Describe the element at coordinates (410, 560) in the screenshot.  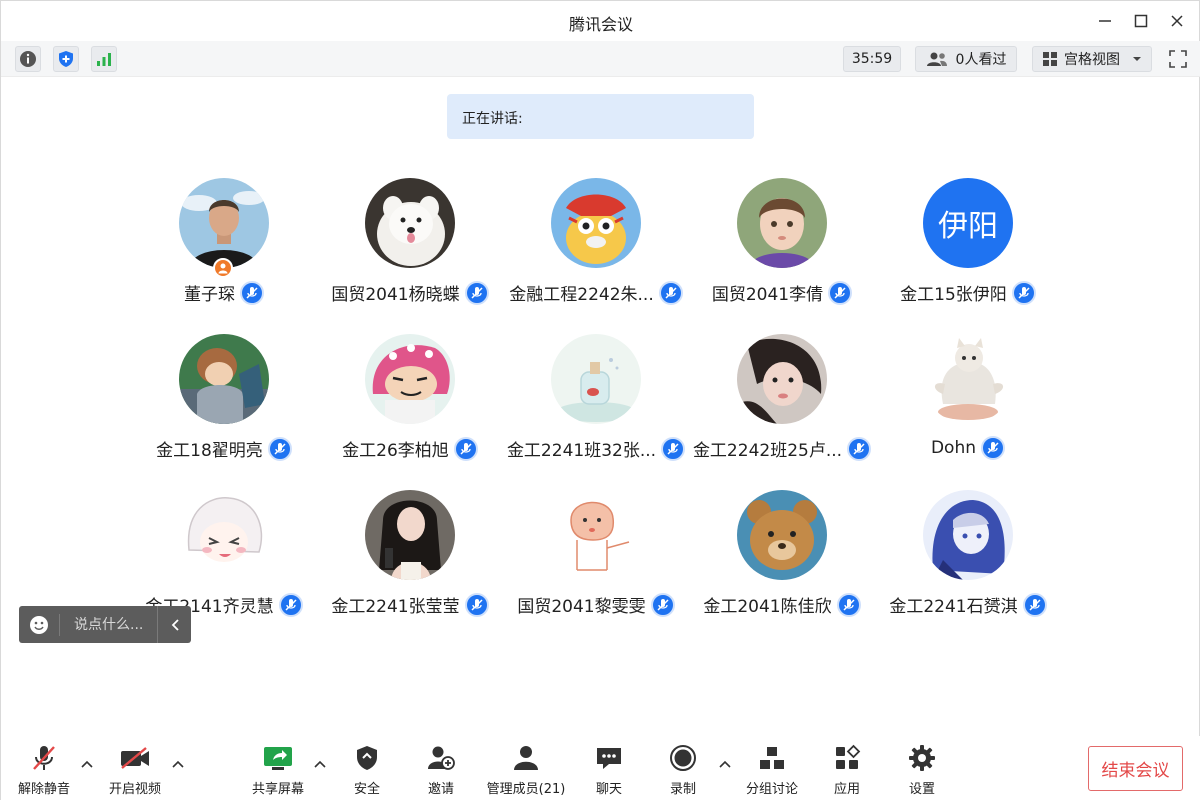
I see `participant-tile: 金工2241张莹莹` at that location.